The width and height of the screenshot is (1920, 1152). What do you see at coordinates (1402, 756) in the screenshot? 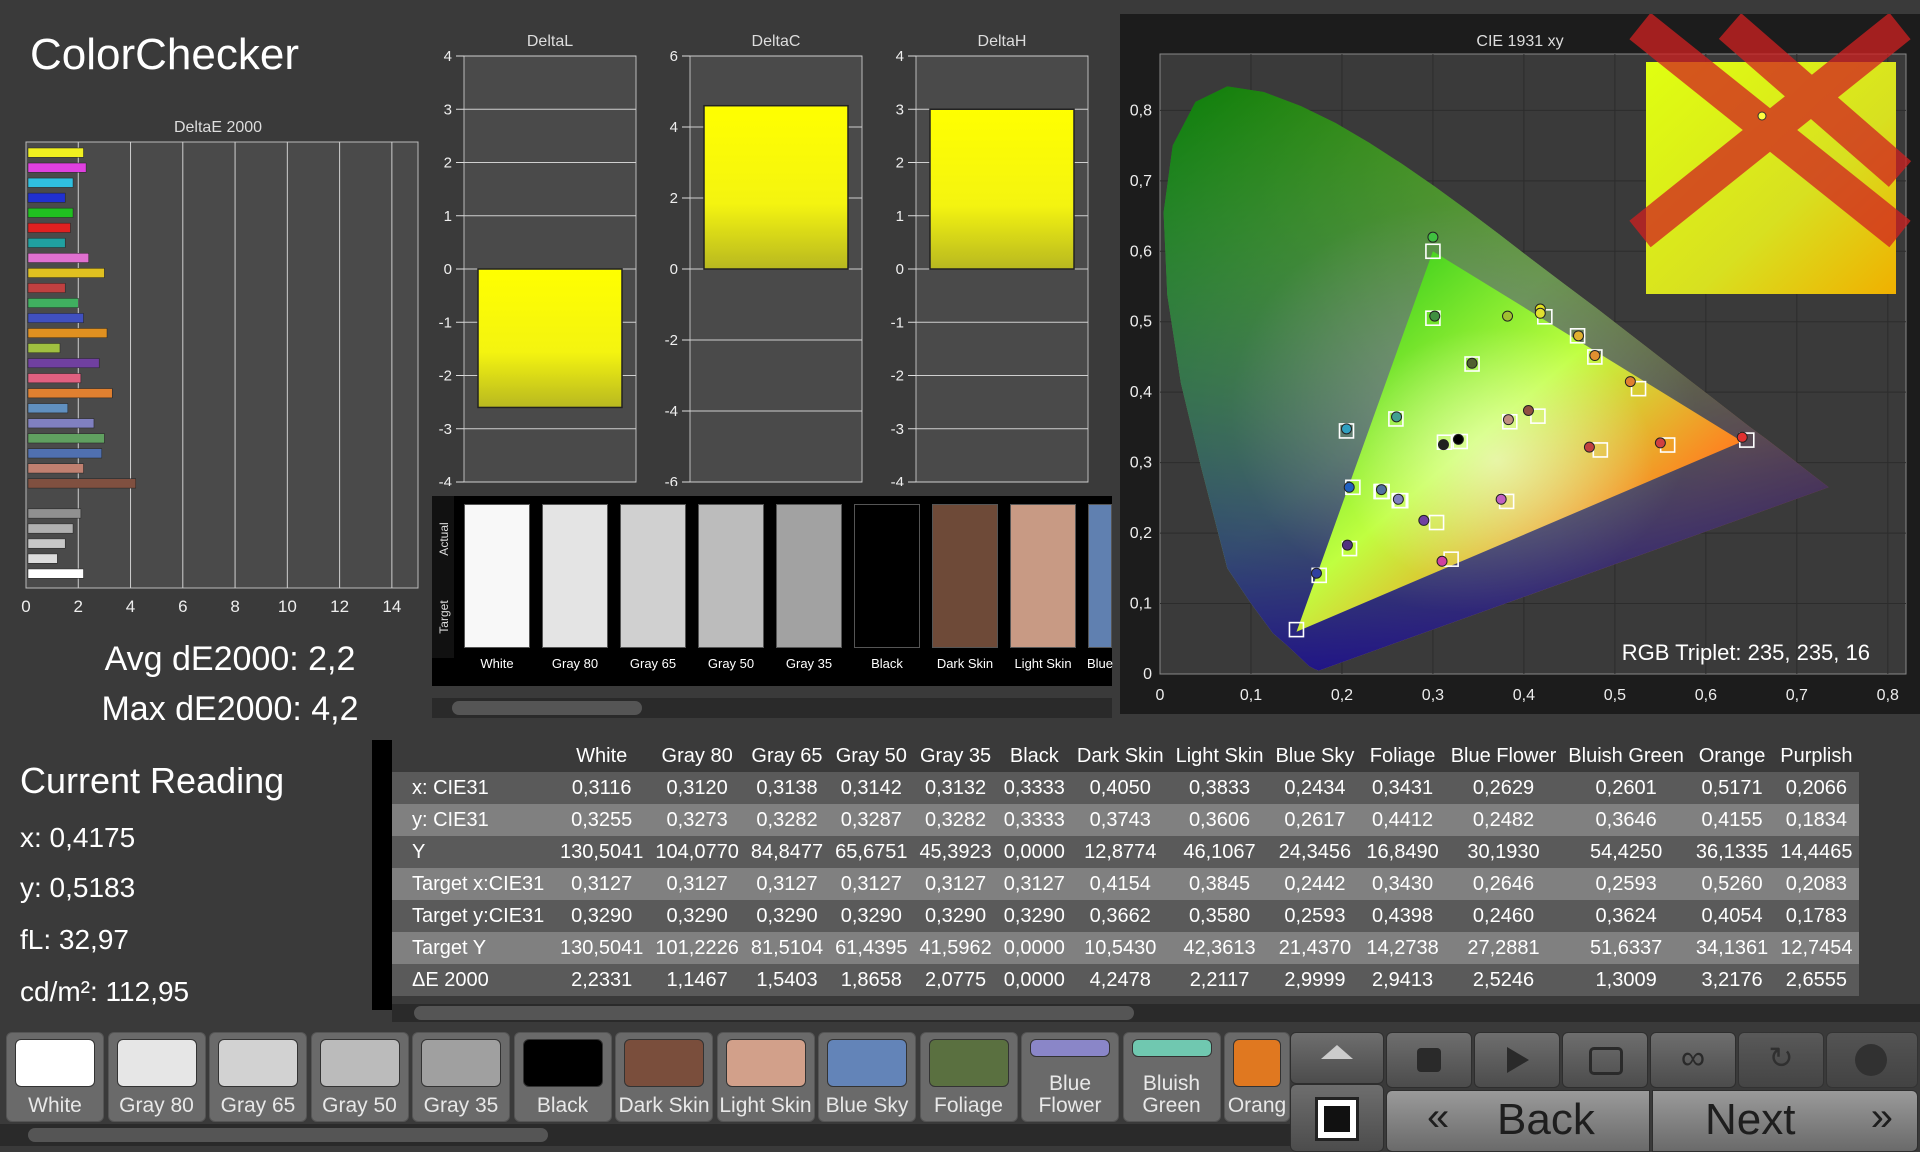
I see `table-column-header: Foliage` at bounding box center [1402, 756].